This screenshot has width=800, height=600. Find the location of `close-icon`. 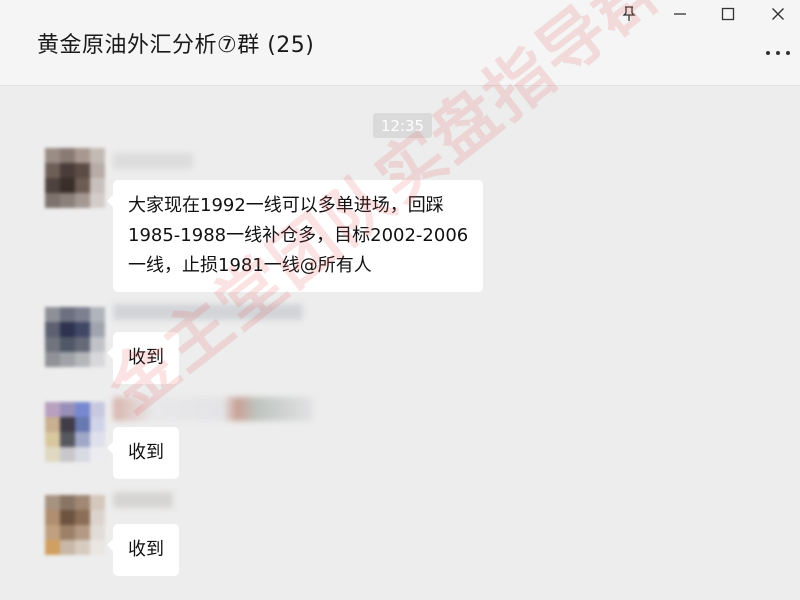

close-icon is located at coordinates (778, 14).